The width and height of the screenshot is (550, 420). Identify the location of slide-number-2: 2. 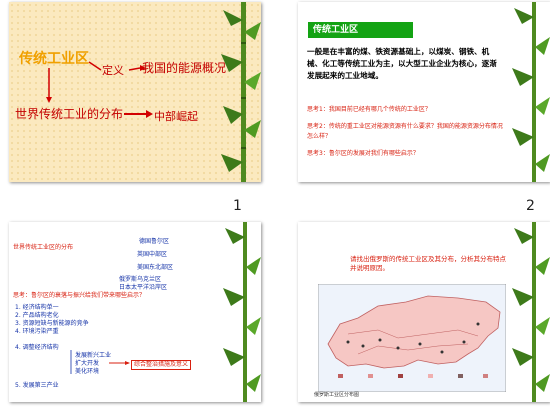
(530, 206).